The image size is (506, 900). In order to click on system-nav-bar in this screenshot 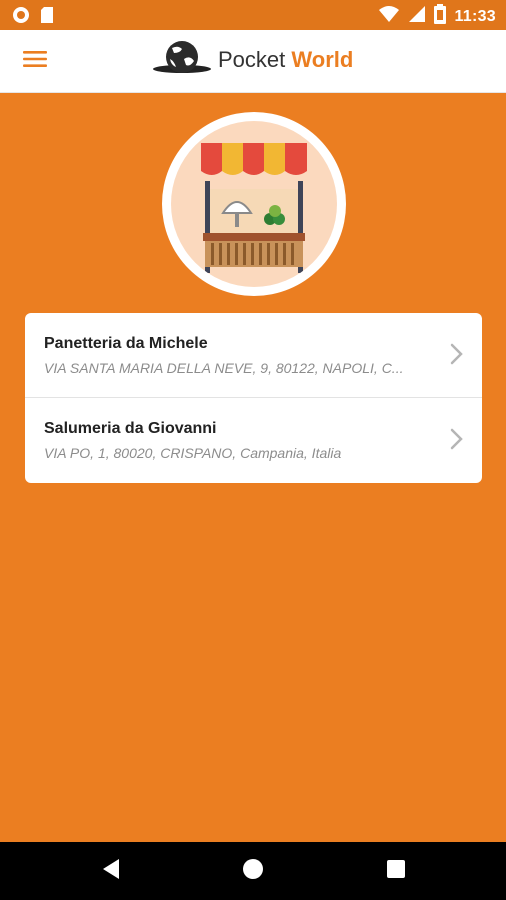, I will do `click(253, 871)`.